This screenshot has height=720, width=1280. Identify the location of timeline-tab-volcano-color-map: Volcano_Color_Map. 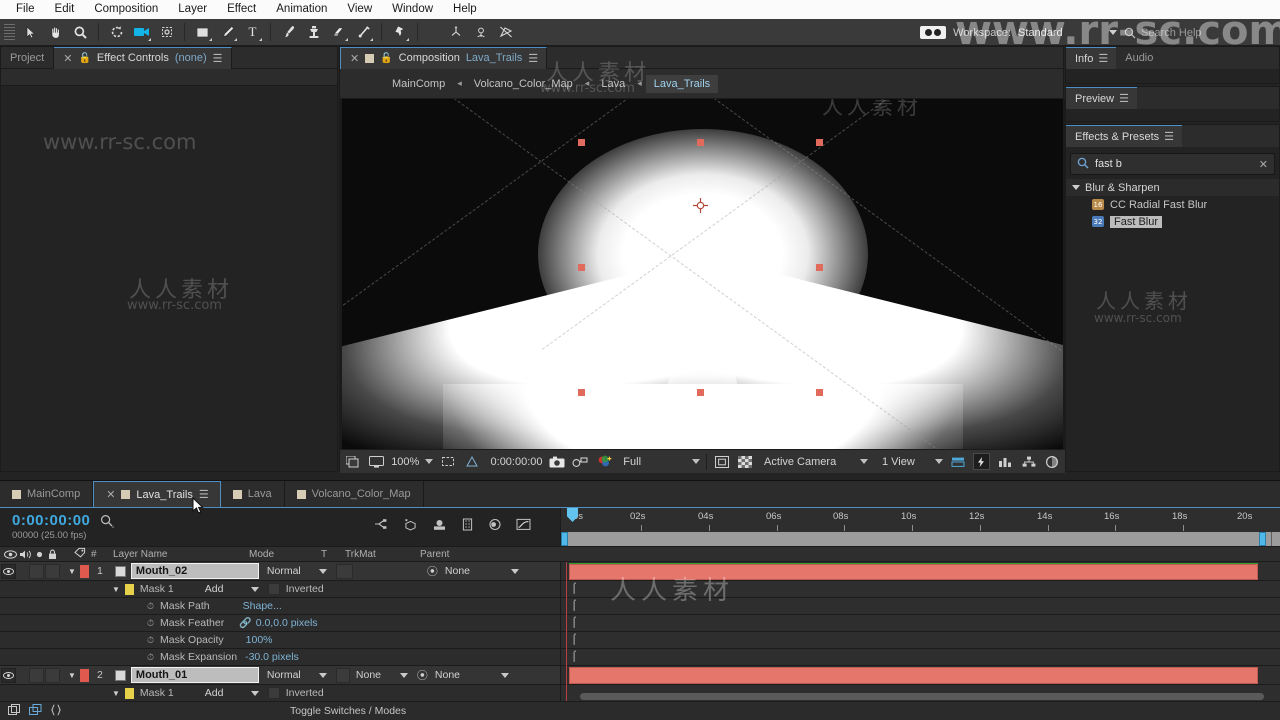
(354, 494).